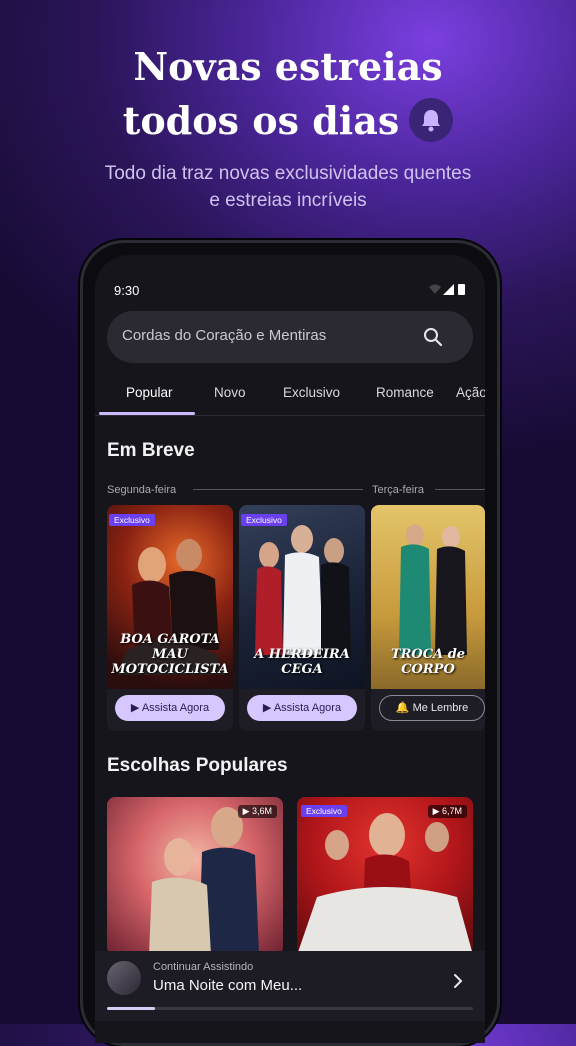 The height and width of the screenshot is (1046, 576). Describe the element at coordinates (451, 811) in the screenshot. I see `views-count: 6,7M` at that location.